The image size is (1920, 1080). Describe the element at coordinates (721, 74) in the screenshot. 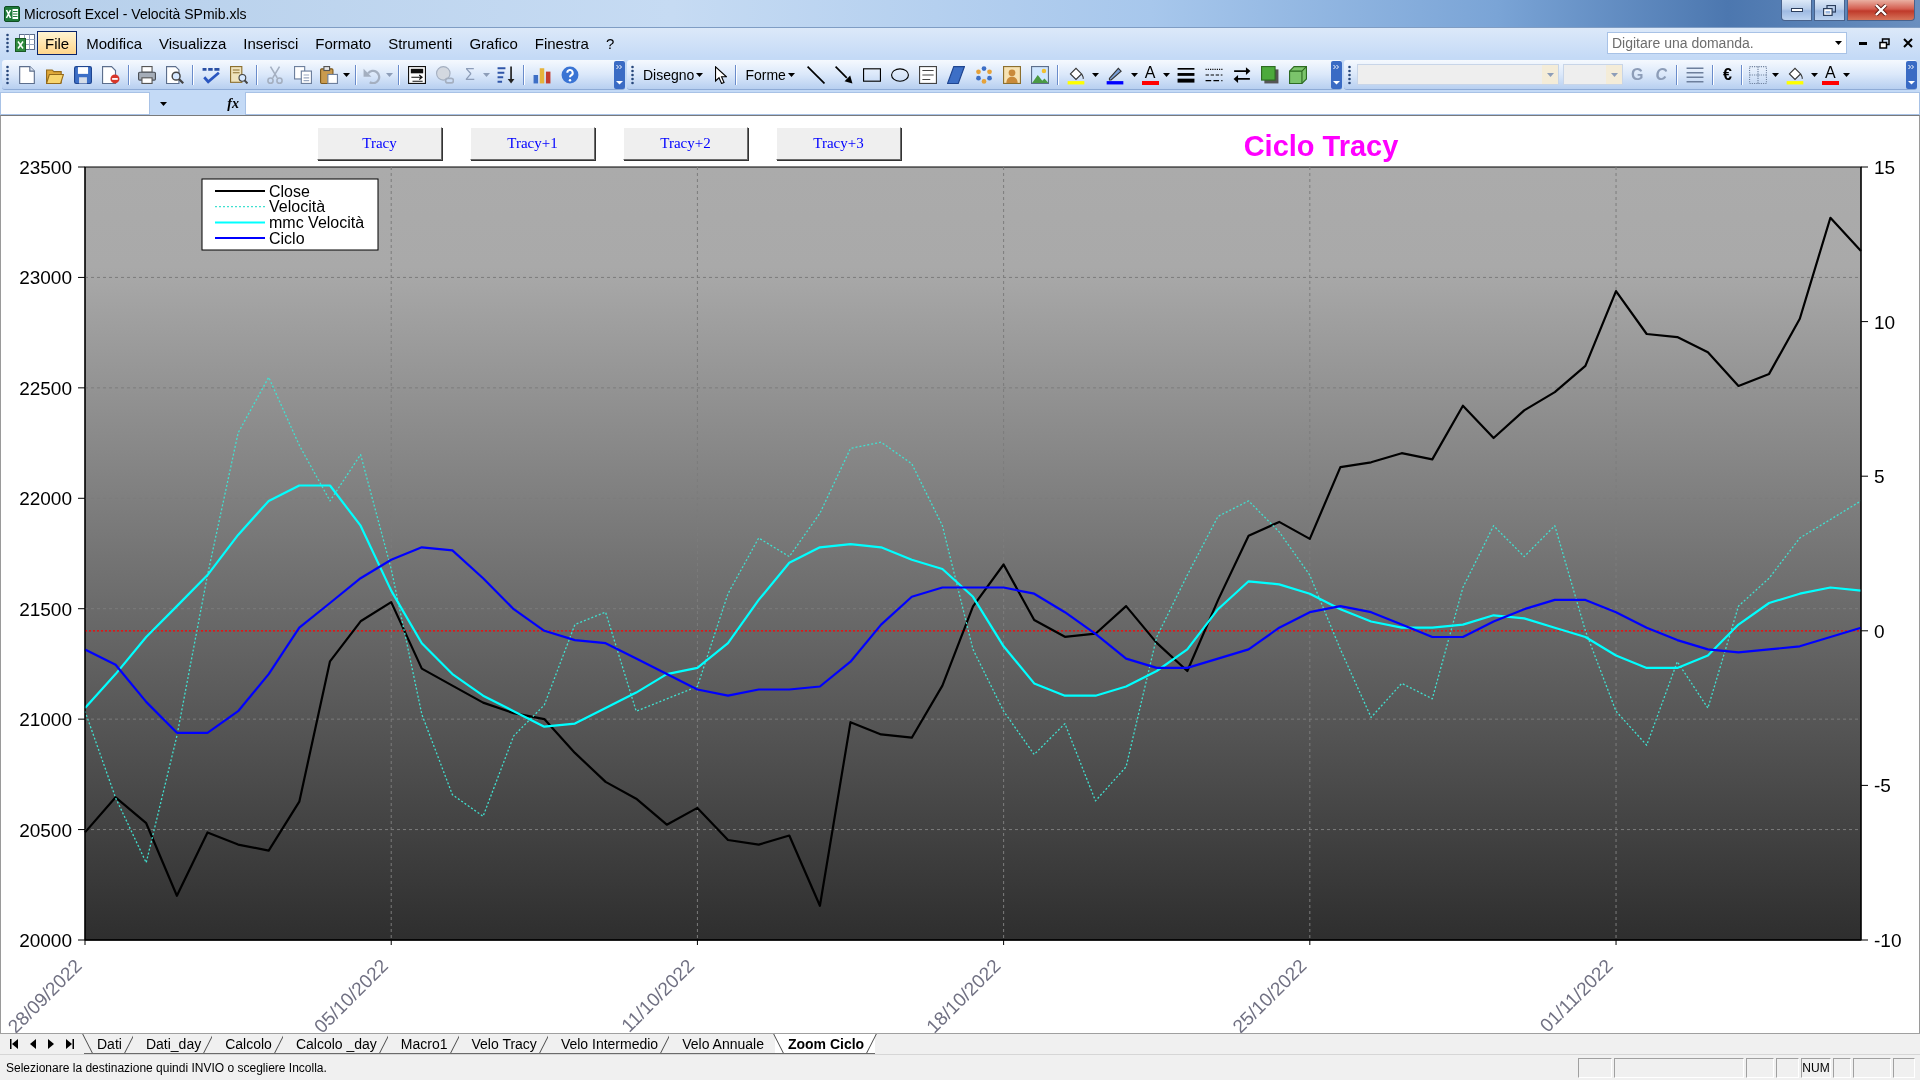

I see `pointer-icon` at that location.